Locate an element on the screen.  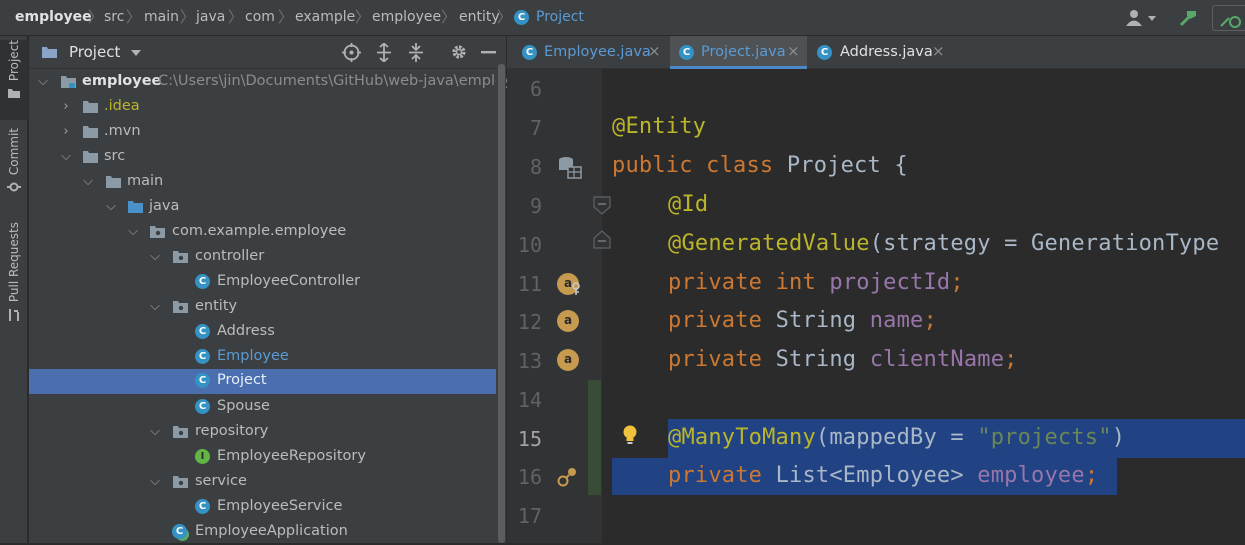
tree-item-employeecontroller: C EmployeeController is located at coordinates (267, 282).